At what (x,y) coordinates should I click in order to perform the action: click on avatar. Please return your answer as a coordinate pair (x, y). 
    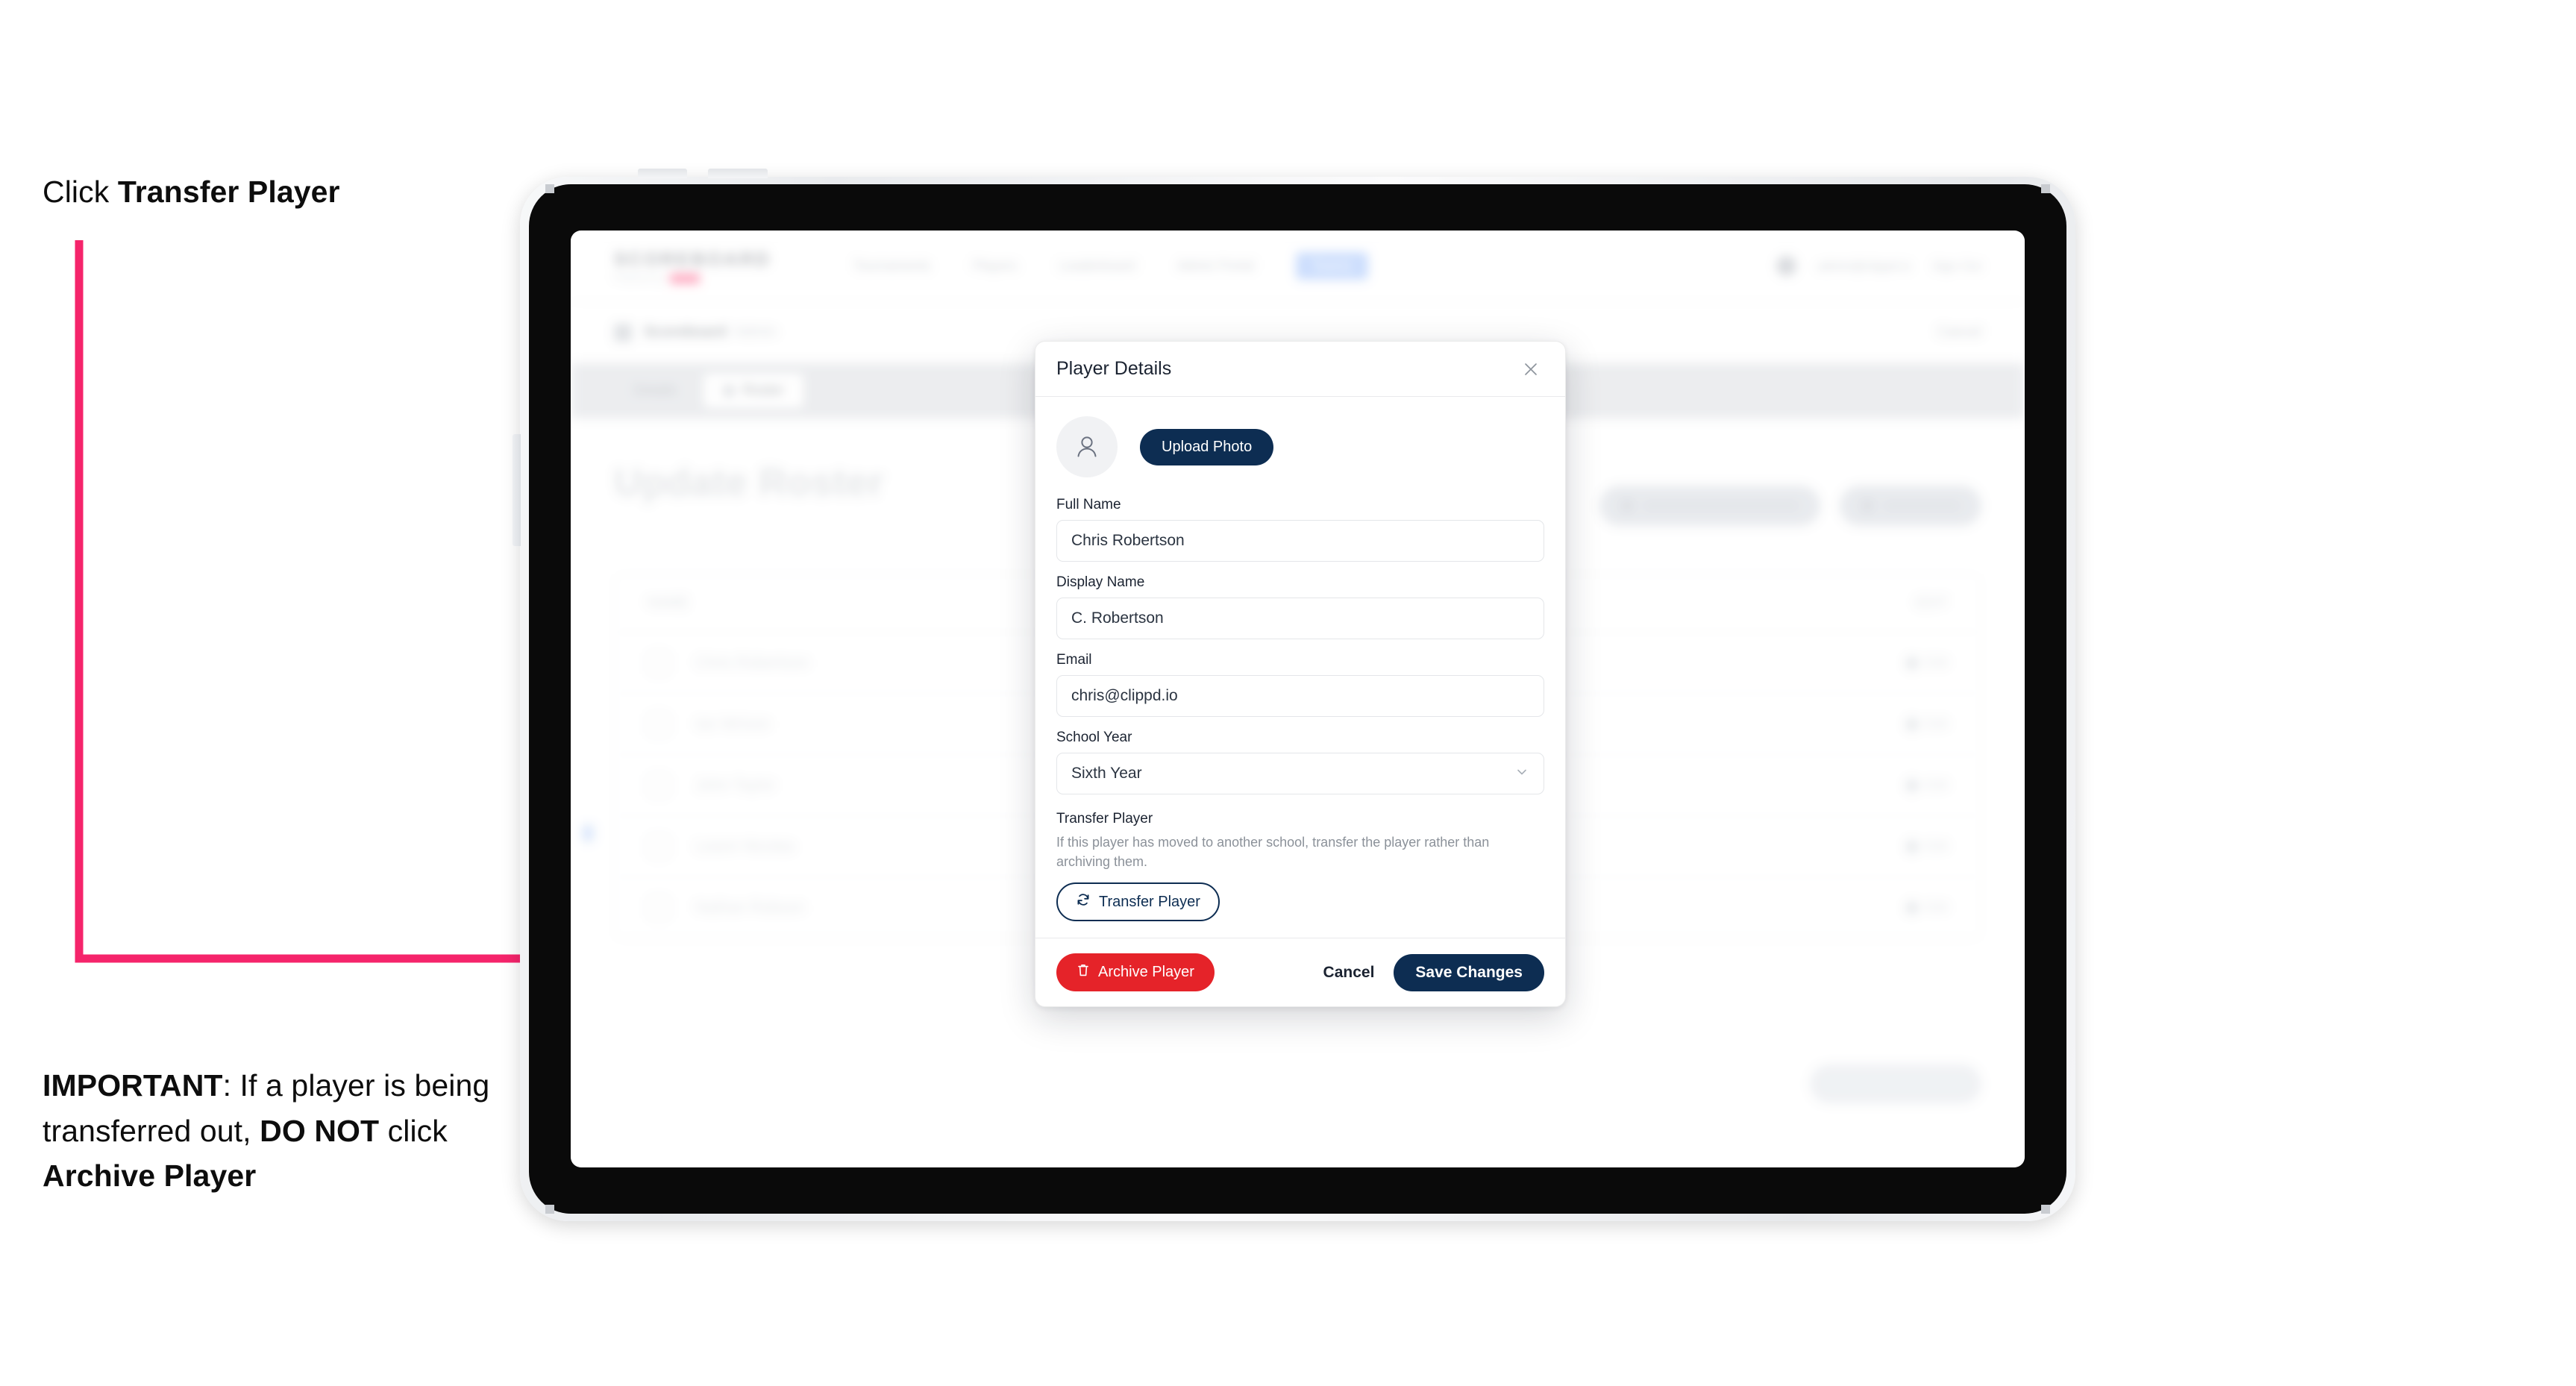
    Looking at the image, I should click on (1087, 446).